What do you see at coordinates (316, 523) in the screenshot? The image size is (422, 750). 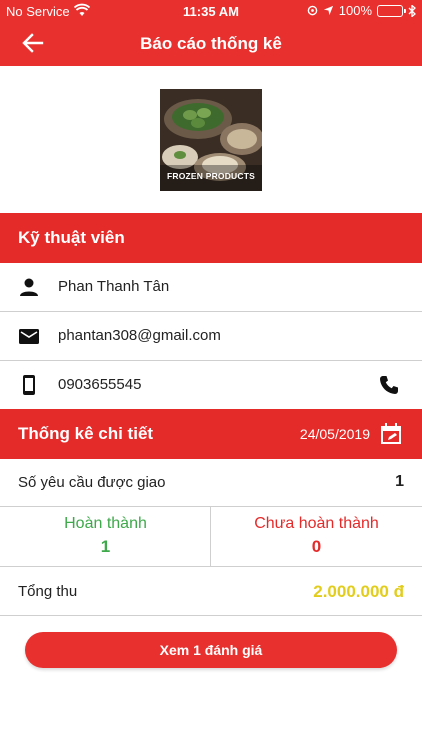 I see `incomplete-label: Chưa hoàn thành` at bounding box center [316, 523].